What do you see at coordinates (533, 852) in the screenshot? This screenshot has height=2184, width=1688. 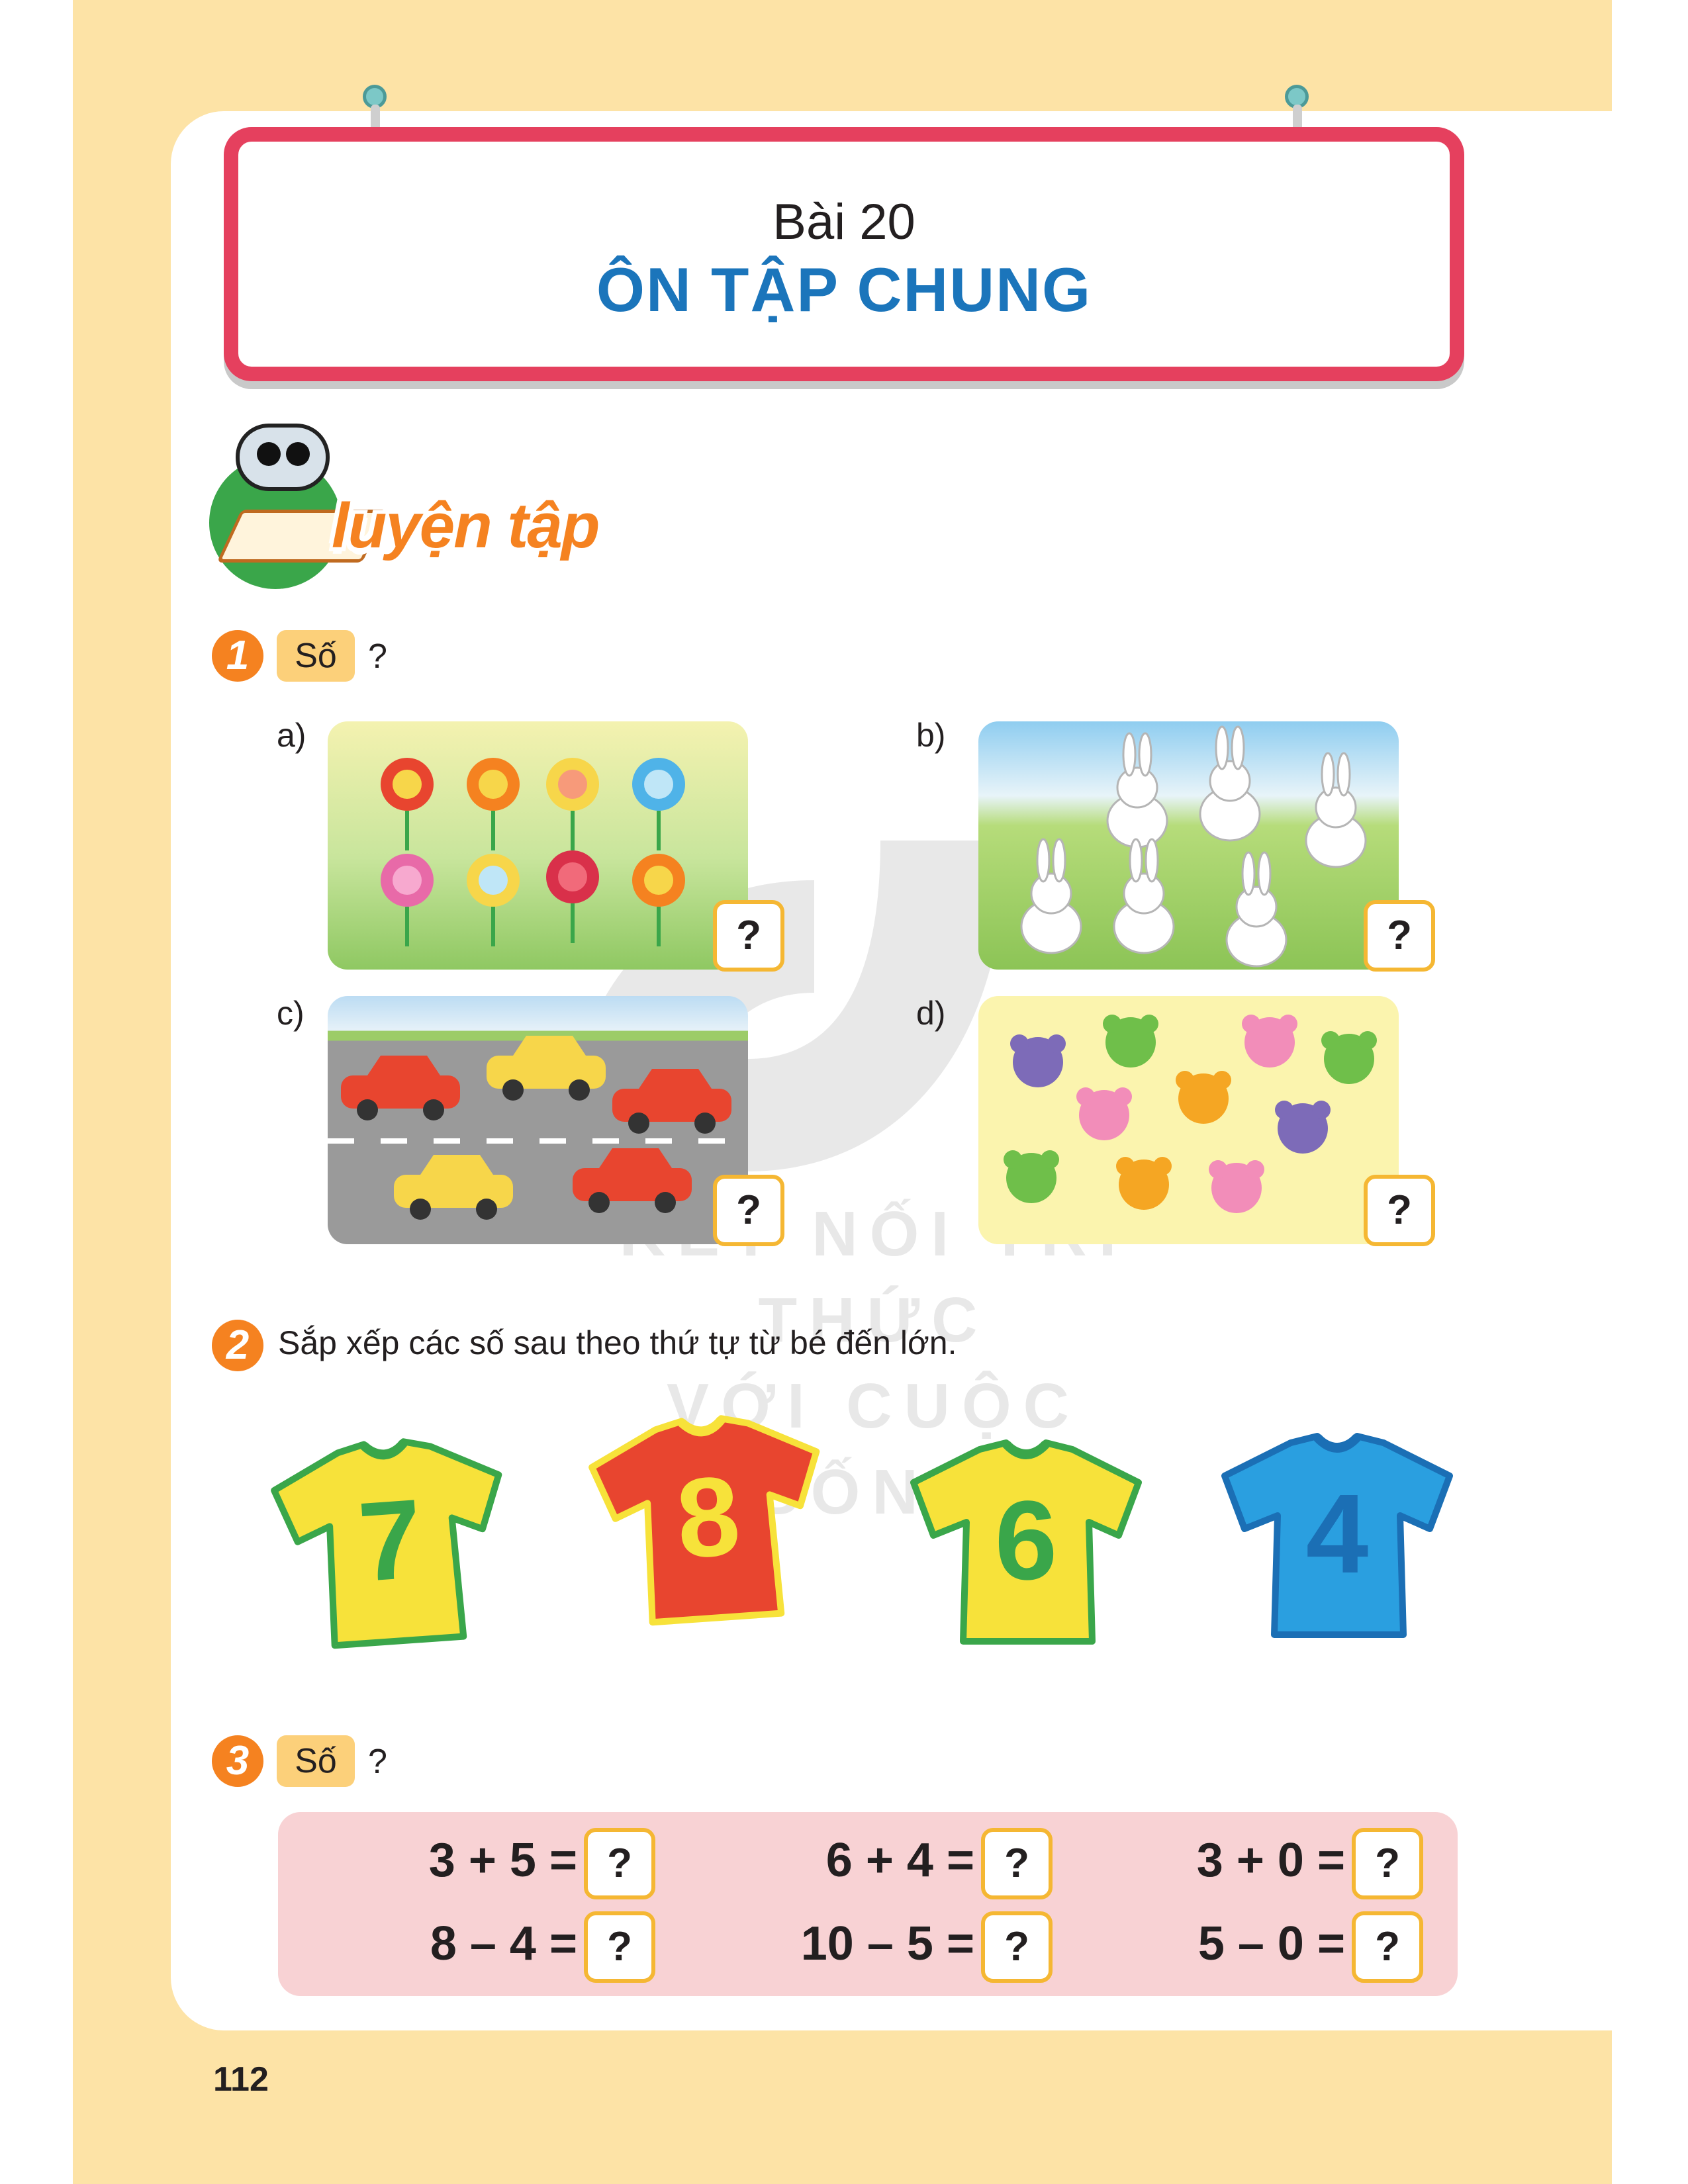 I see `flower-icon` at bounding box center [533, 852].